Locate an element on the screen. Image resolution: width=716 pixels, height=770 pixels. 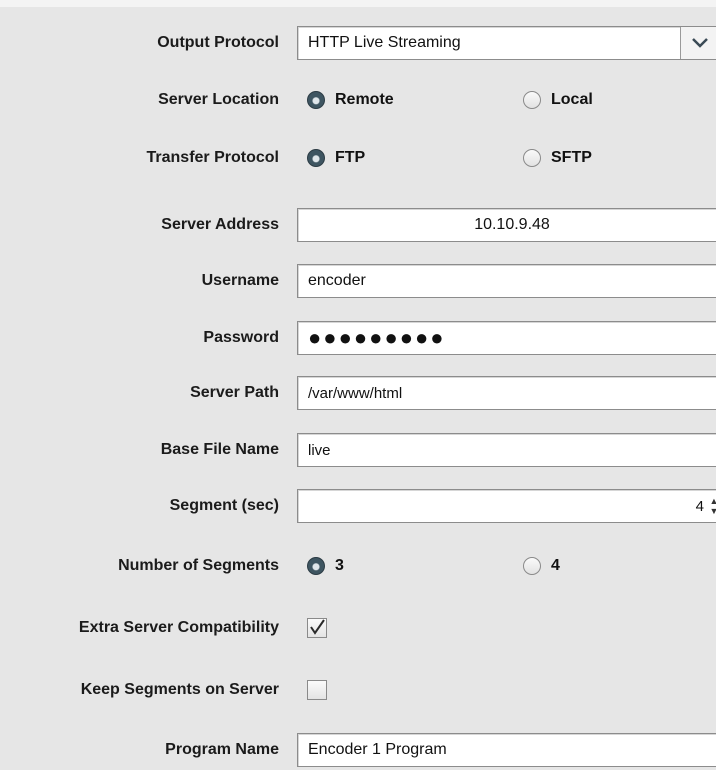
segment-sec-stepper: ▲ ▼ is located at coordinates (712, 506).